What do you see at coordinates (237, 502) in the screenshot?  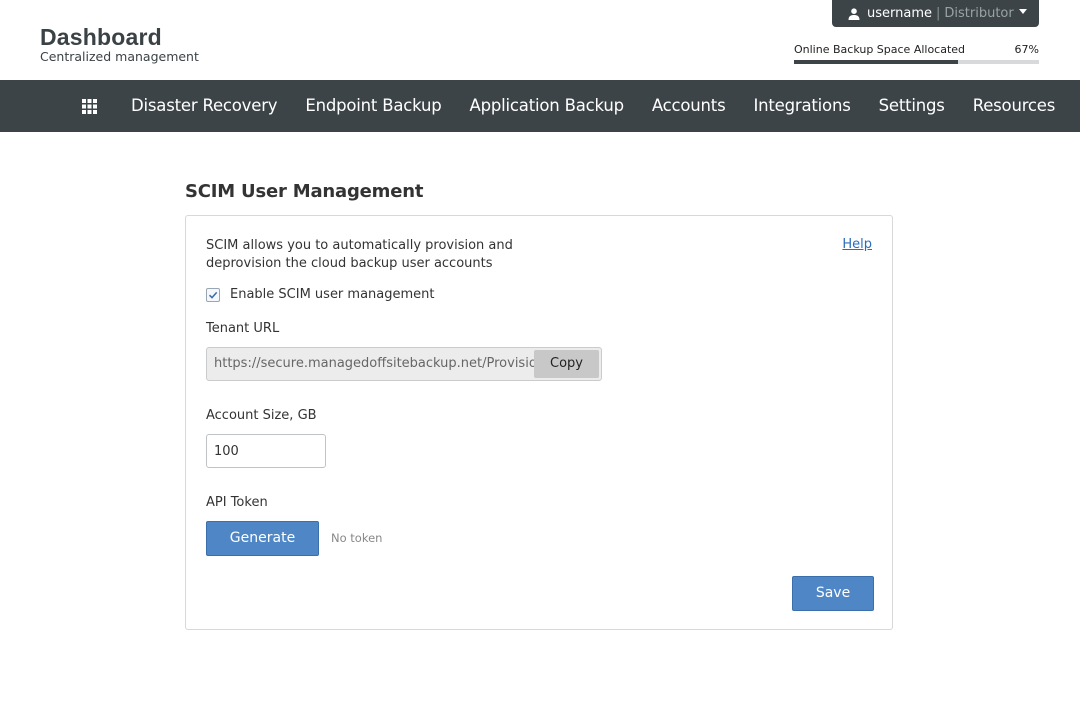 I see `api-token-label: API Token` at bounding box center [237, 502].